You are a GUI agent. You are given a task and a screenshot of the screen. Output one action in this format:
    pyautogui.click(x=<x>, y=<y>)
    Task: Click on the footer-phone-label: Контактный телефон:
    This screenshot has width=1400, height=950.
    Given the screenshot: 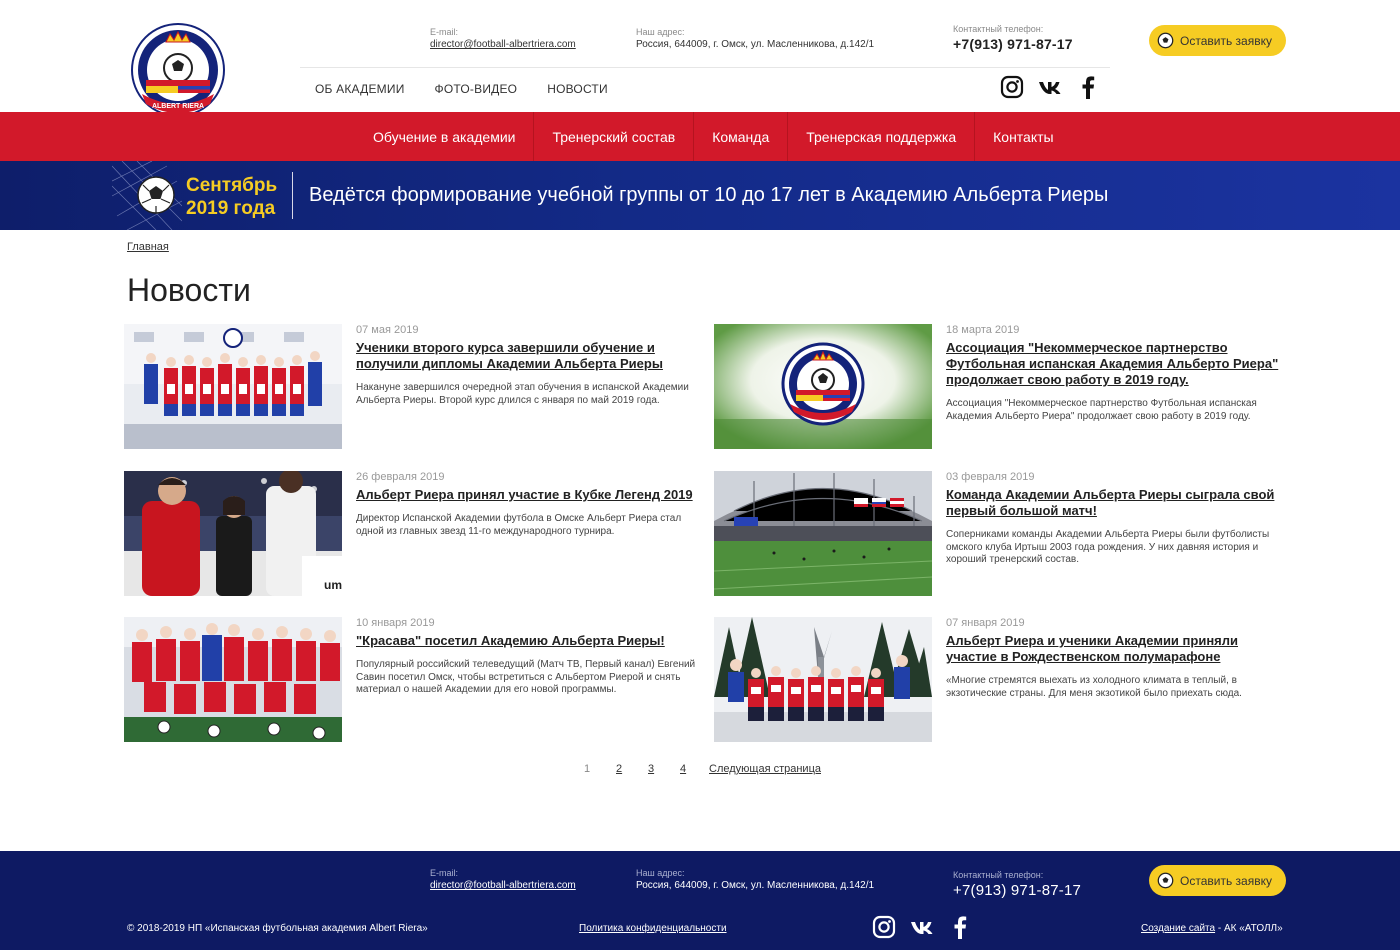 What is the action you would take?
    pyautogui.click(x=998, y=875)
    